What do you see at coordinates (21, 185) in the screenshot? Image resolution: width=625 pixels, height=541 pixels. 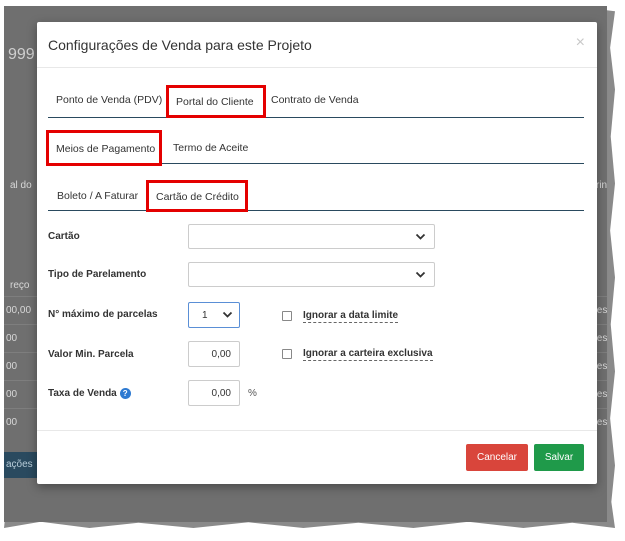 I see `background-col-header-left: al do` at bounding box center [21, 185].